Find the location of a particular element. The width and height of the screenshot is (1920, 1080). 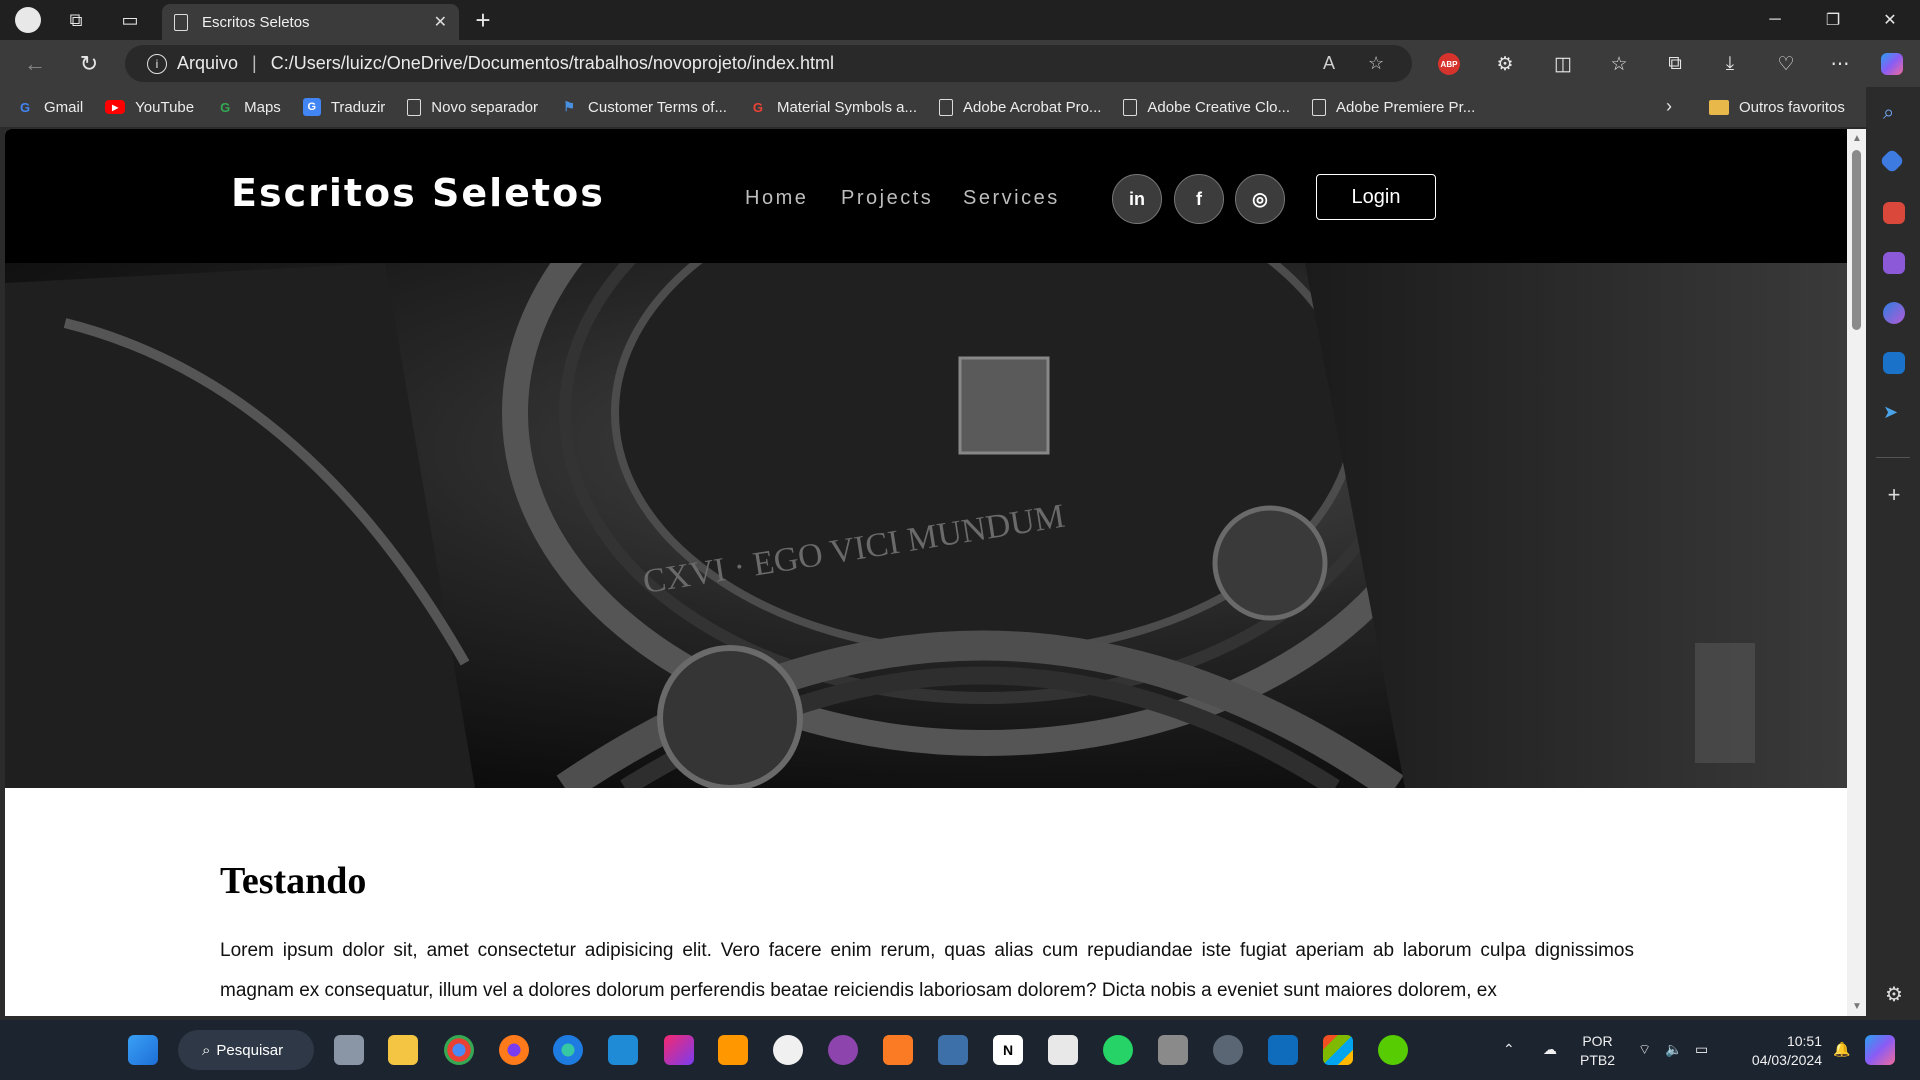

restore-button: ❐ is located at coordinates (1833, 20).